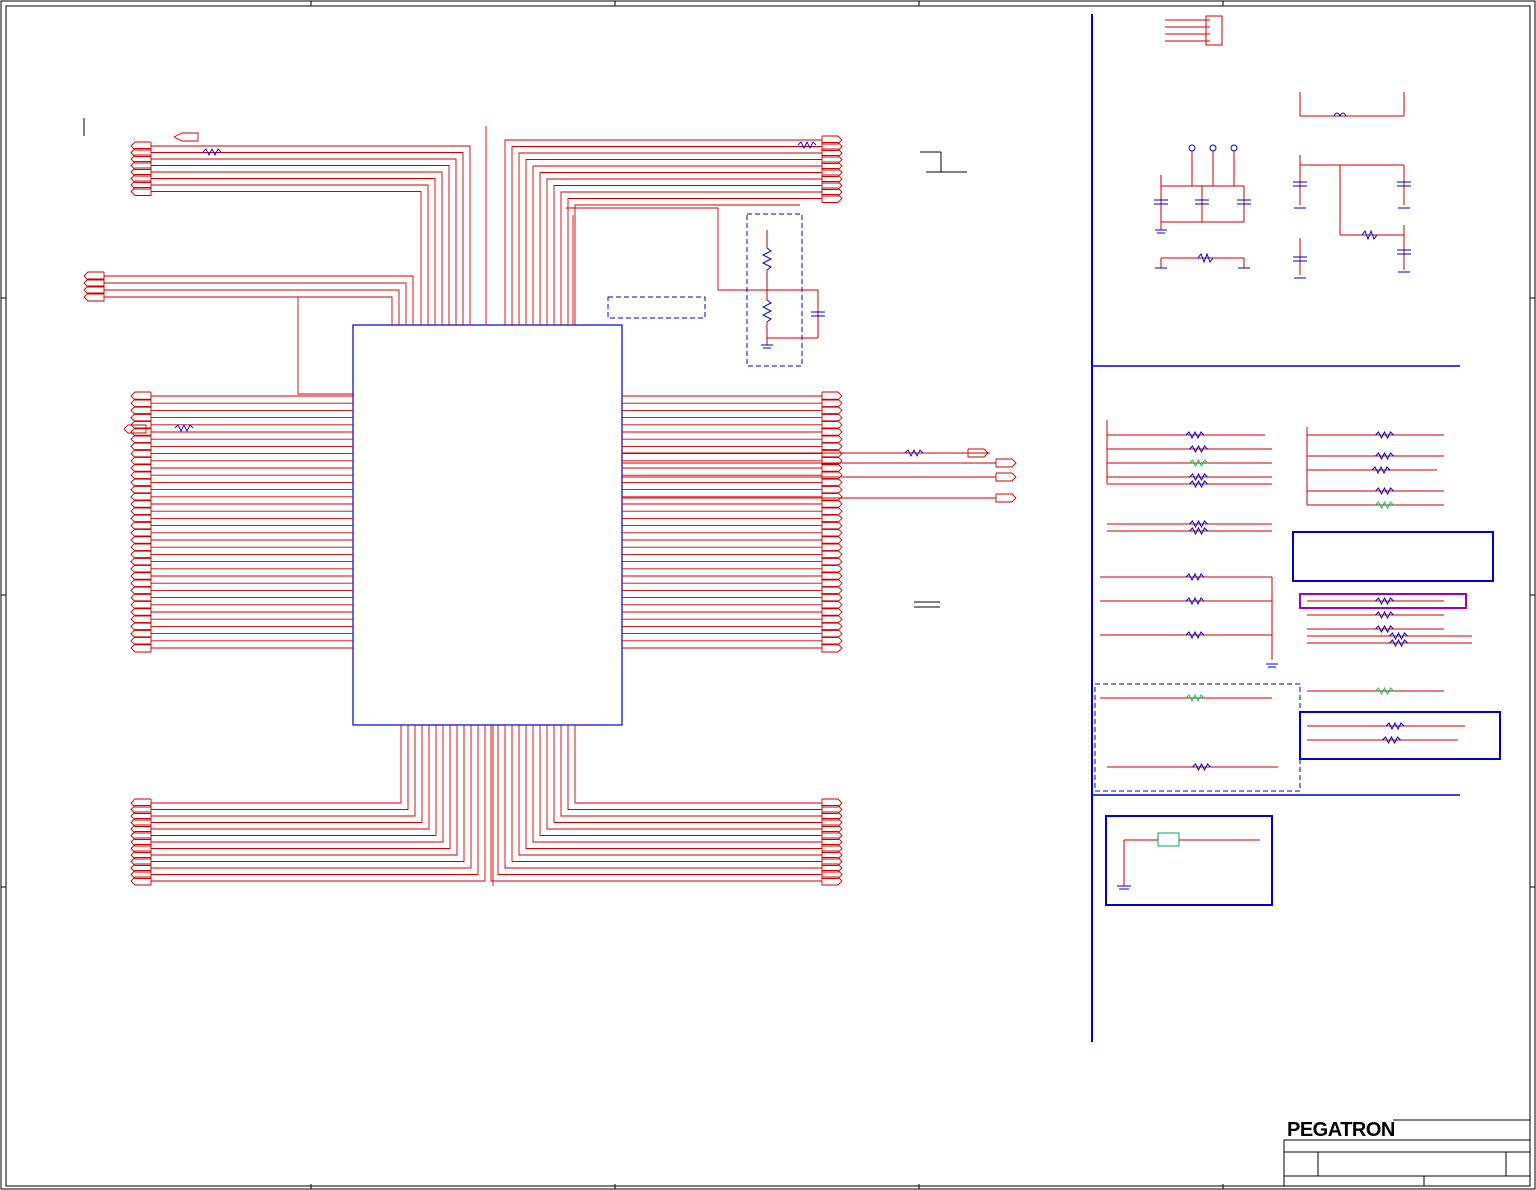  What do you see at coordinates (940, 379) in the screenshot?
I see `misc-marks` at bounding box center [940, 379].